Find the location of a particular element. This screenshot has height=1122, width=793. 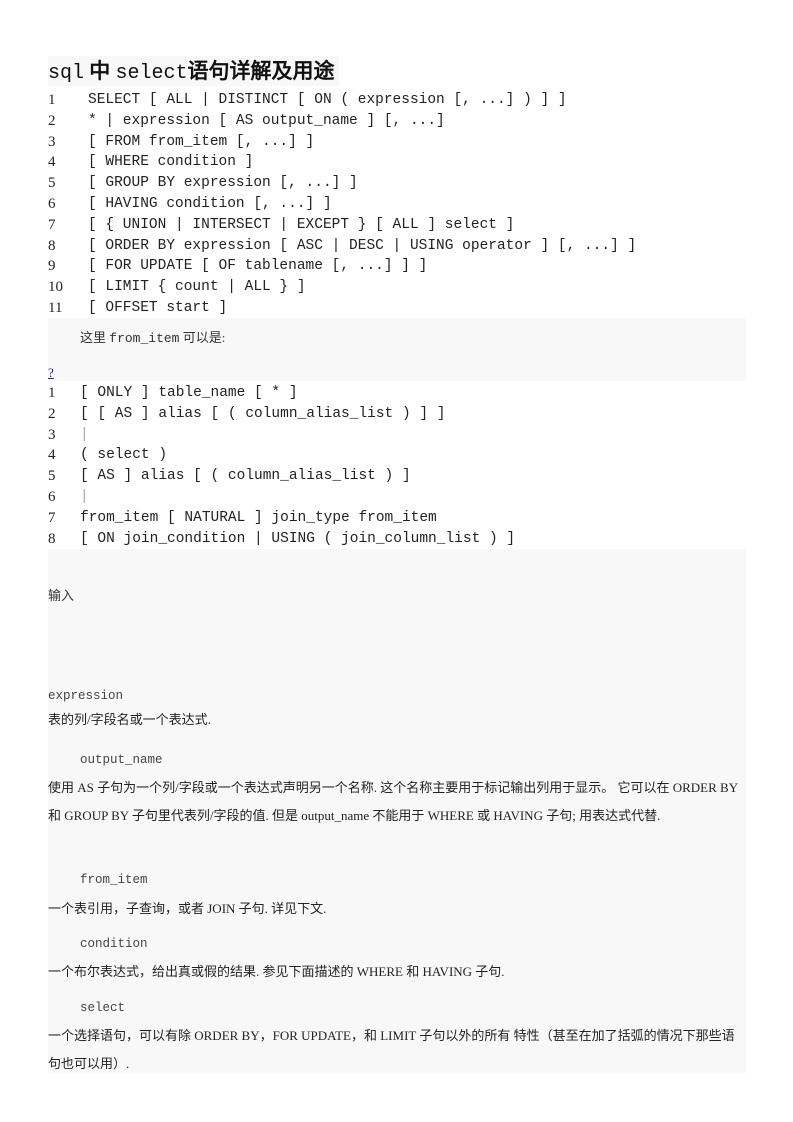

page-title: sql 中 select语句详解及用途 is located at coordinates (193, 71).